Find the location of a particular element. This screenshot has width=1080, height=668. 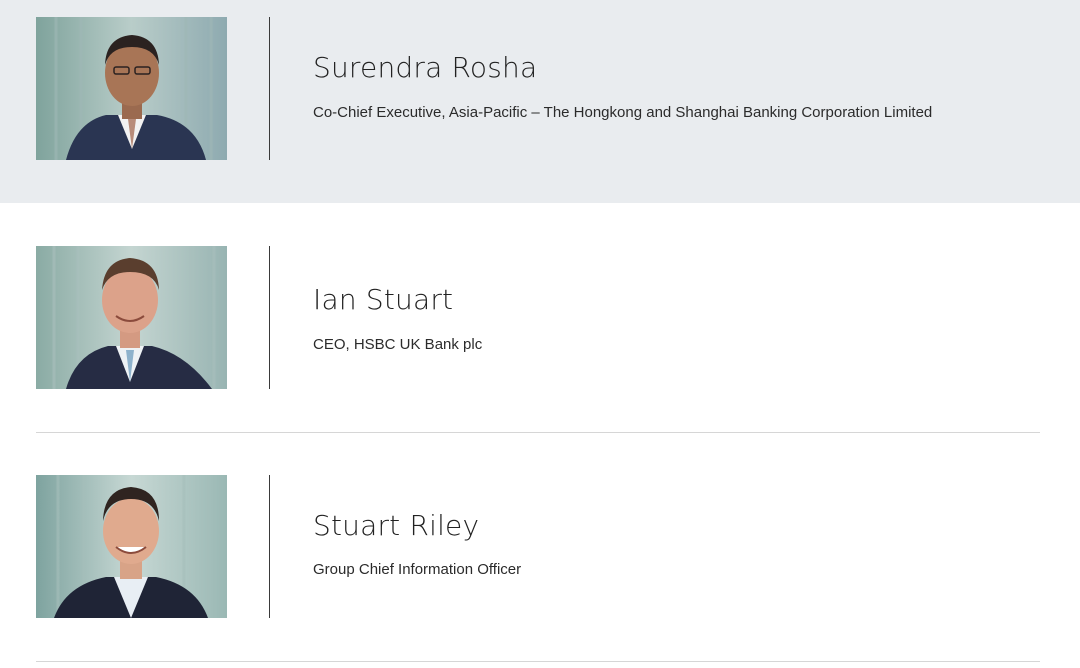

person-name: Ian Stuart is located at coordinates (383, 299).